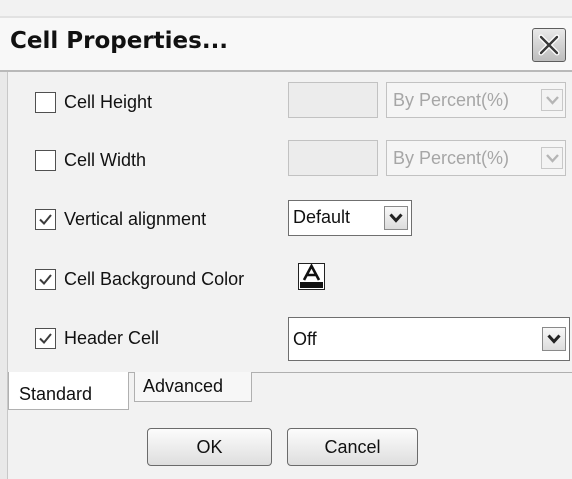  I want to click on vertical-alignment-label: Vertical alignment, so click(135, 219).